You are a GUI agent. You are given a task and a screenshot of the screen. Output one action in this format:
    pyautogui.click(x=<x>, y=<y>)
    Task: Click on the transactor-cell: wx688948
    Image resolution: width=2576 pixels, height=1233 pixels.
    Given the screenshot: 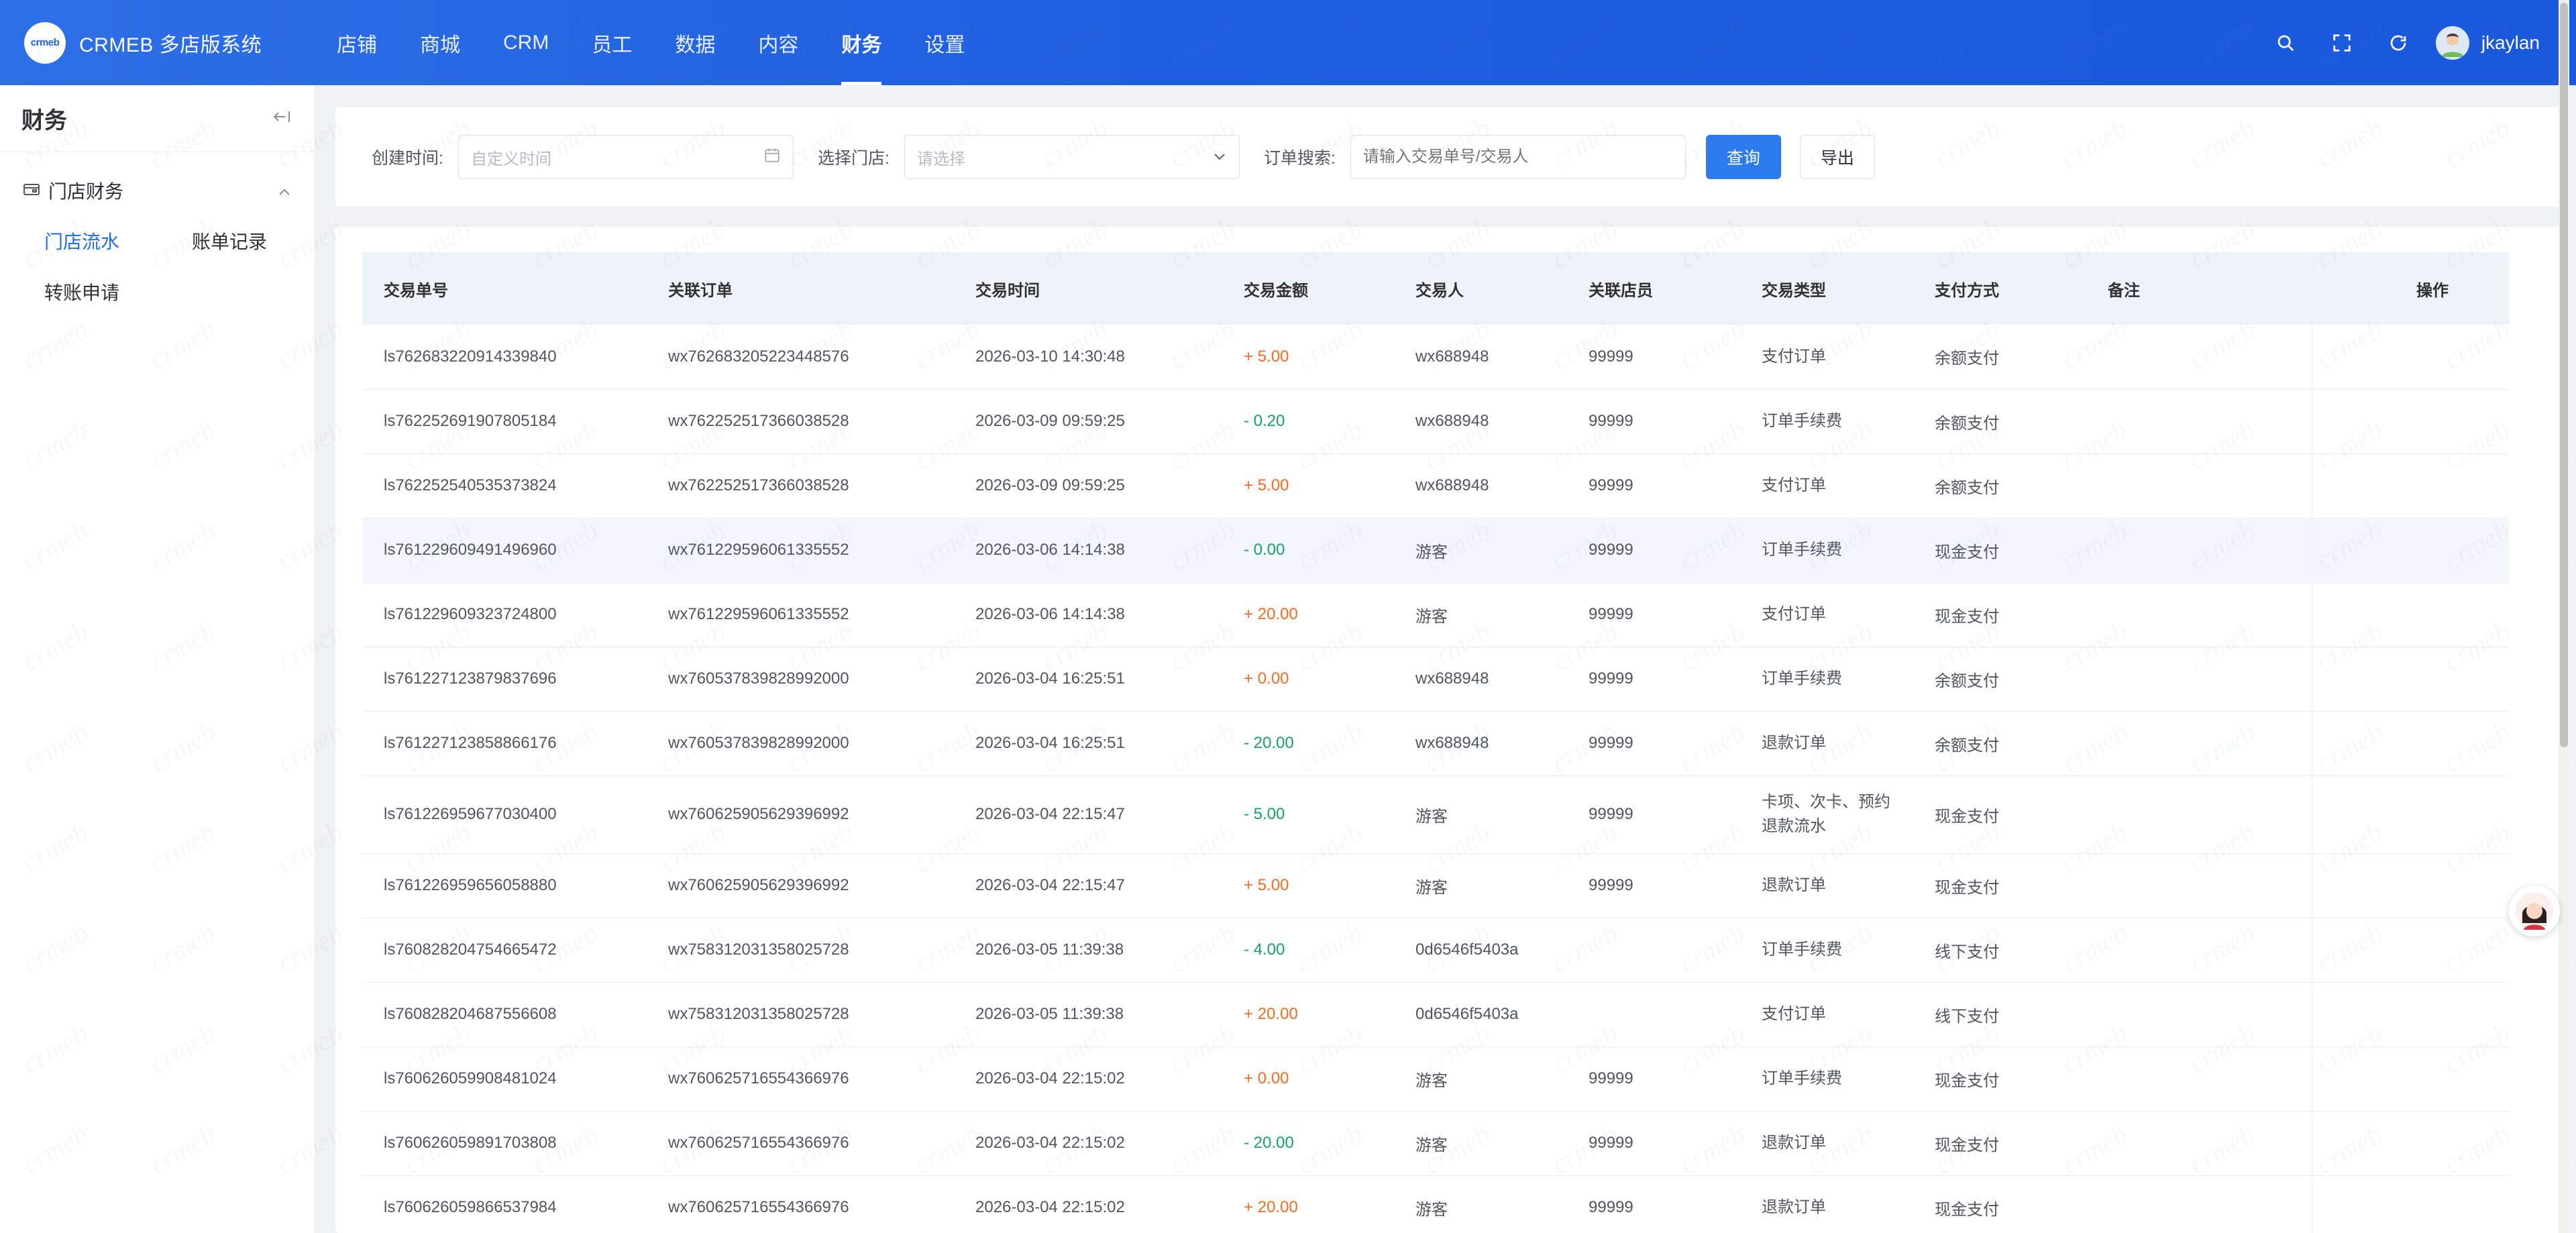 What is the action you would take?
    pyautogui.click(x=1452, y=421)
    